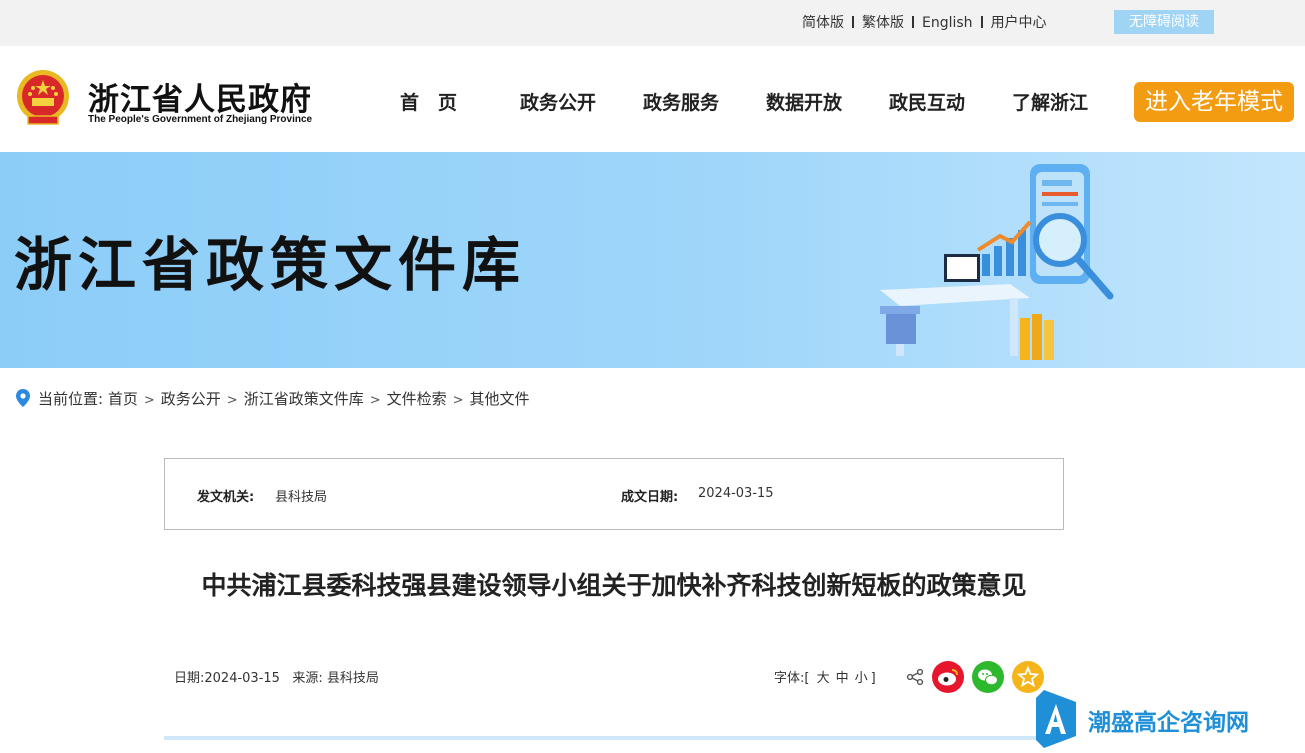 This screenshot has width=1305, height=753. Describe the element at coordinates (650, 497) in the screenshot. I see `date-label: 成文日期:` at that location.